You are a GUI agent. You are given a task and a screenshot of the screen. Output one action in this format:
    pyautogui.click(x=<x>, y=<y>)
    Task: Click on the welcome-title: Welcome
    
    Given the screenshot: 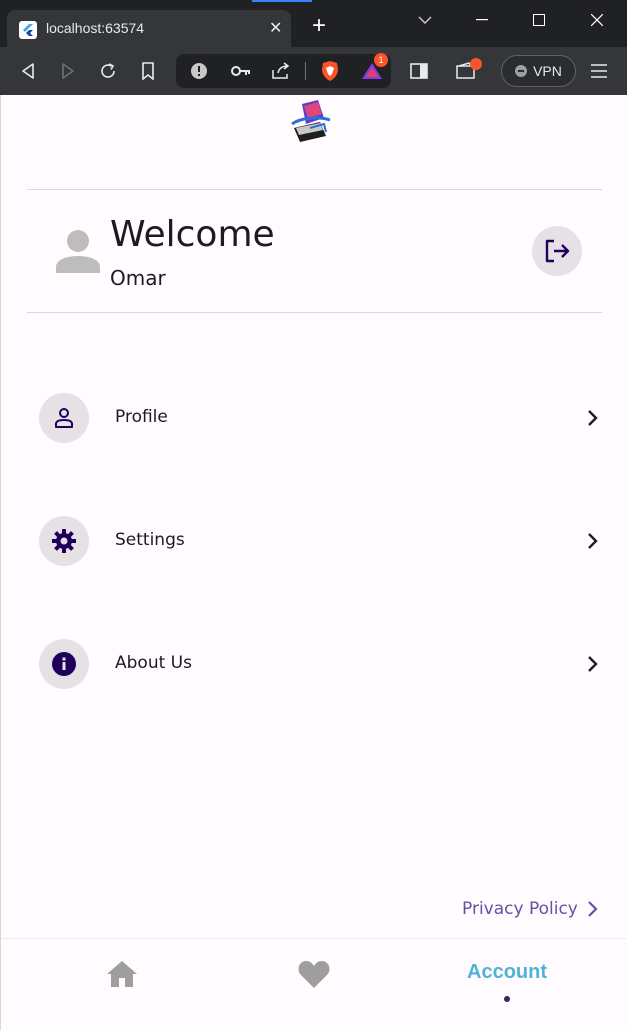 What is the action you would take?
    pyautogui.click(x=192, y=234)
    